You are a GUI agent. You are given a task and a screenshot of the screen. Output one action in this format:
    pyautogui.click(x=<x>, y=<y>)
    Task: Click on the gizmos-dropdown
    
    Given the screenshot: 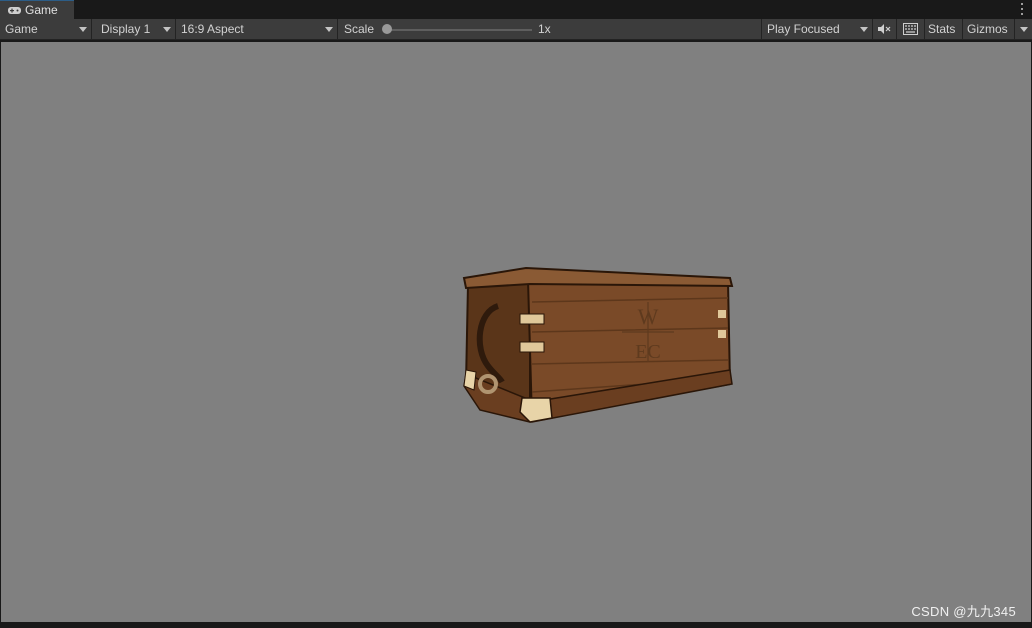 What is the action you would take?
    pyautogui.click(x=1023, y=29)
    